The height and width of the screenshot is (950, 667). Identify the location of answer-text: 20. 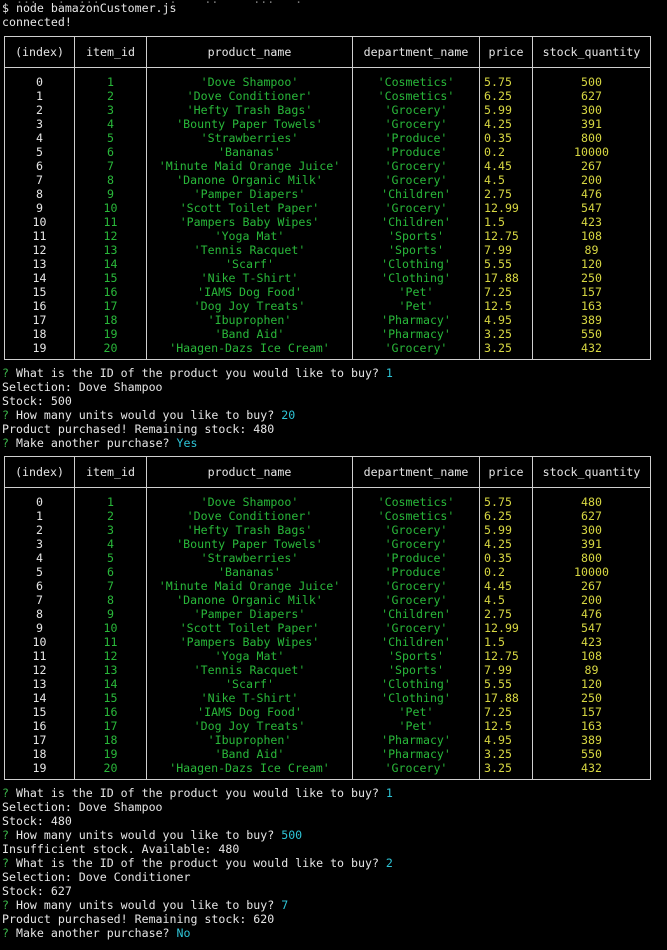
(288, 415).